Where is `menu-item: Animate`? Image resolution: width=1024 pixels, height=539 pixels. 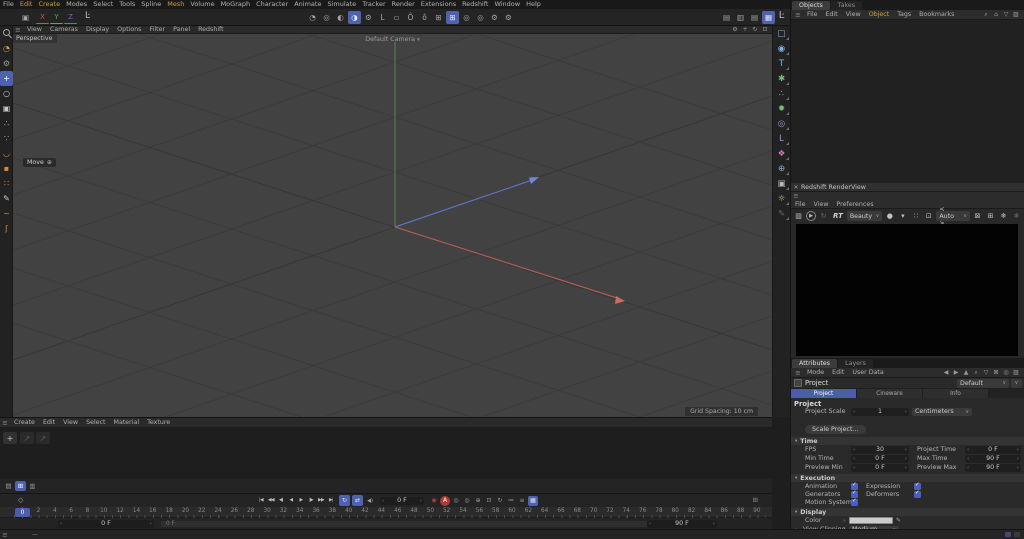 menu-item: Animate is located at coordinates (307, 4).